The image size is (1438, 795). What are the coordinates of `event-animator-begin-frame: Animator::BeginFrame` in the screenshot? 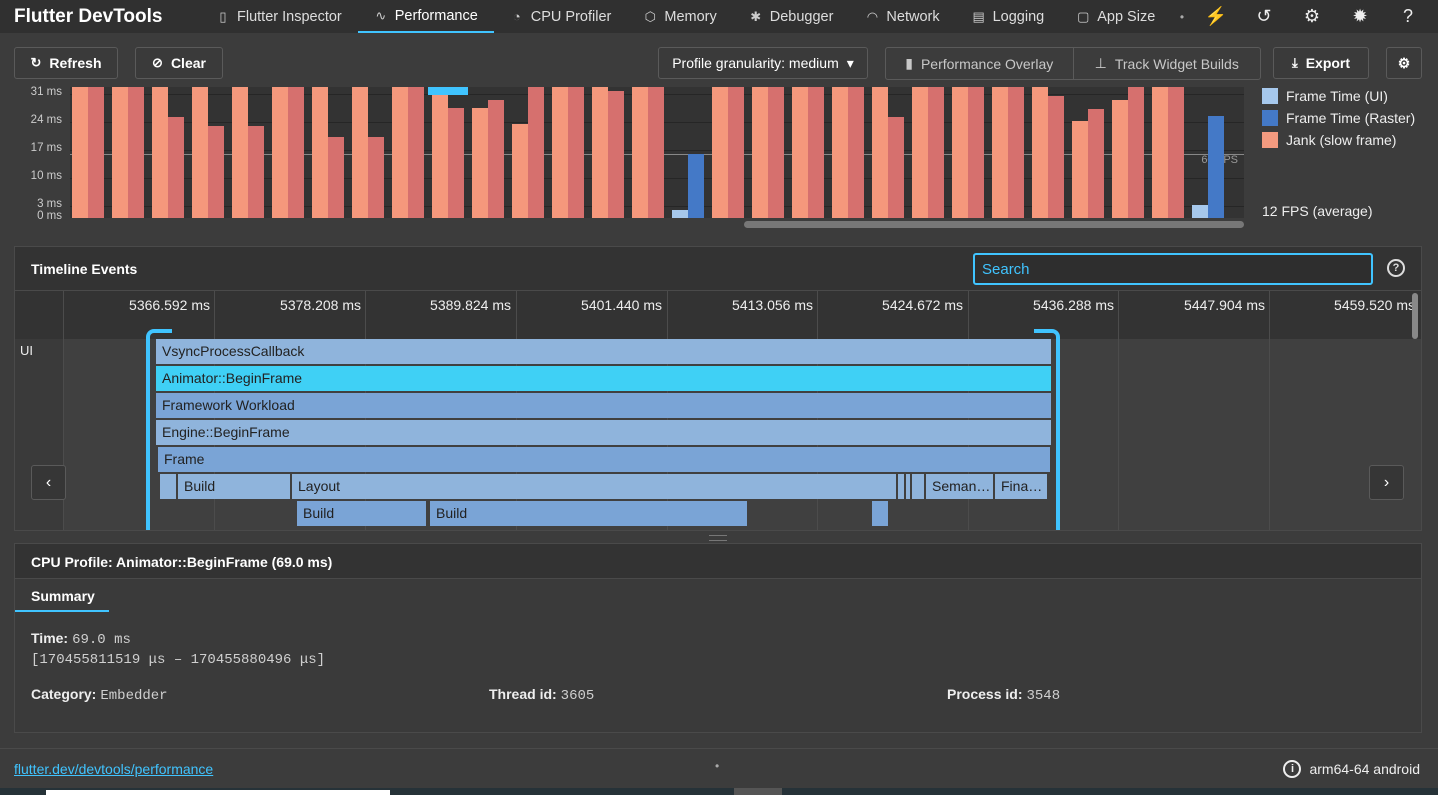 It's located at (603, 378).